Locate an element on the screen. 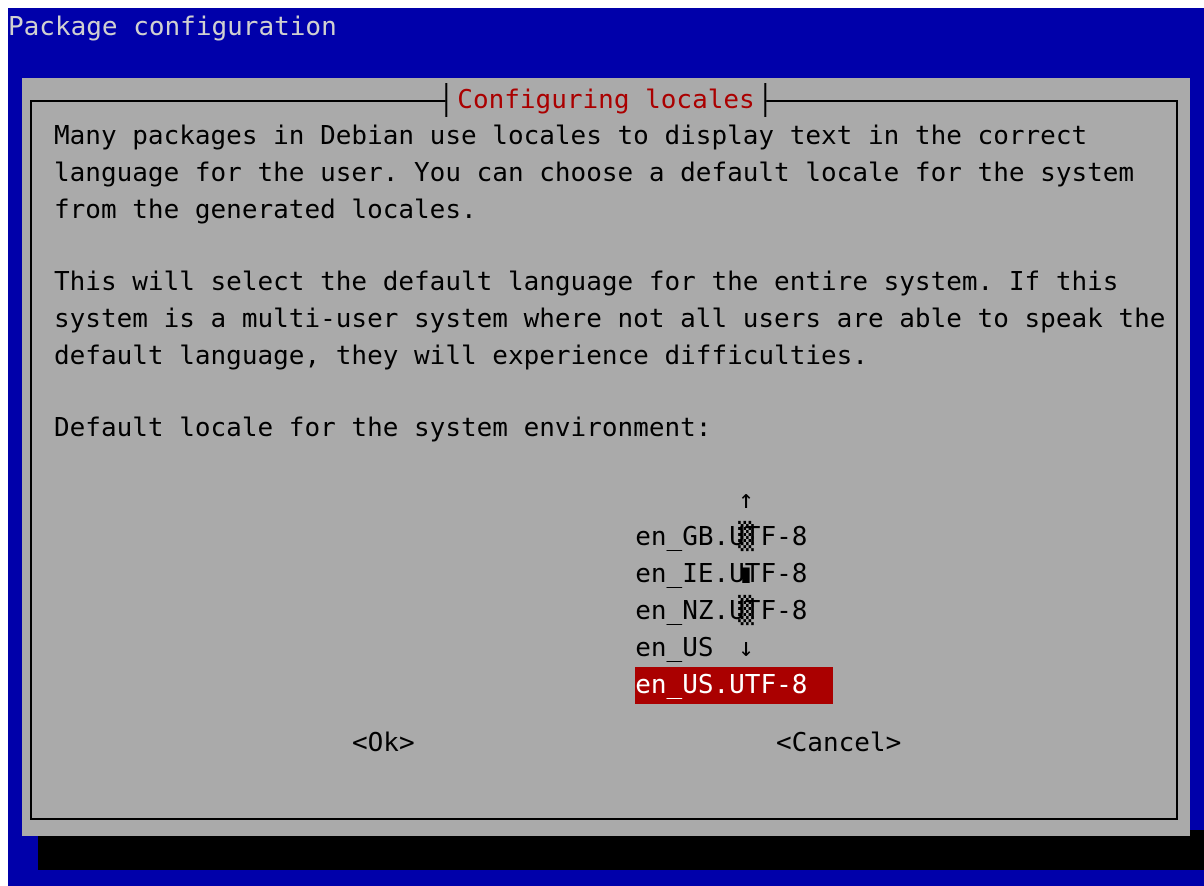 The height and width of the screenshot is (886, 1204). locale-item-label: en_US.UTF-8 is located at coordinates (734, 685).